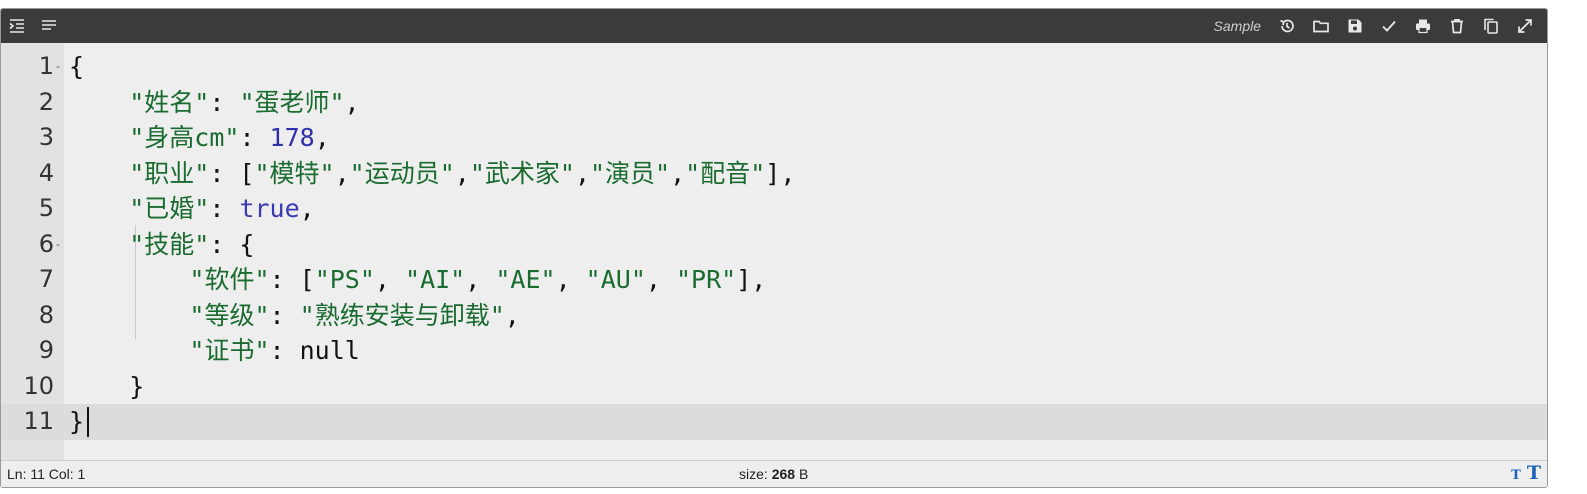 The height and width of the screenshot is (494, 1587). Describe the element at coordinates (402, 315) in the screenshot. I see `code-token: "熟练安装与卸载"` at that location.